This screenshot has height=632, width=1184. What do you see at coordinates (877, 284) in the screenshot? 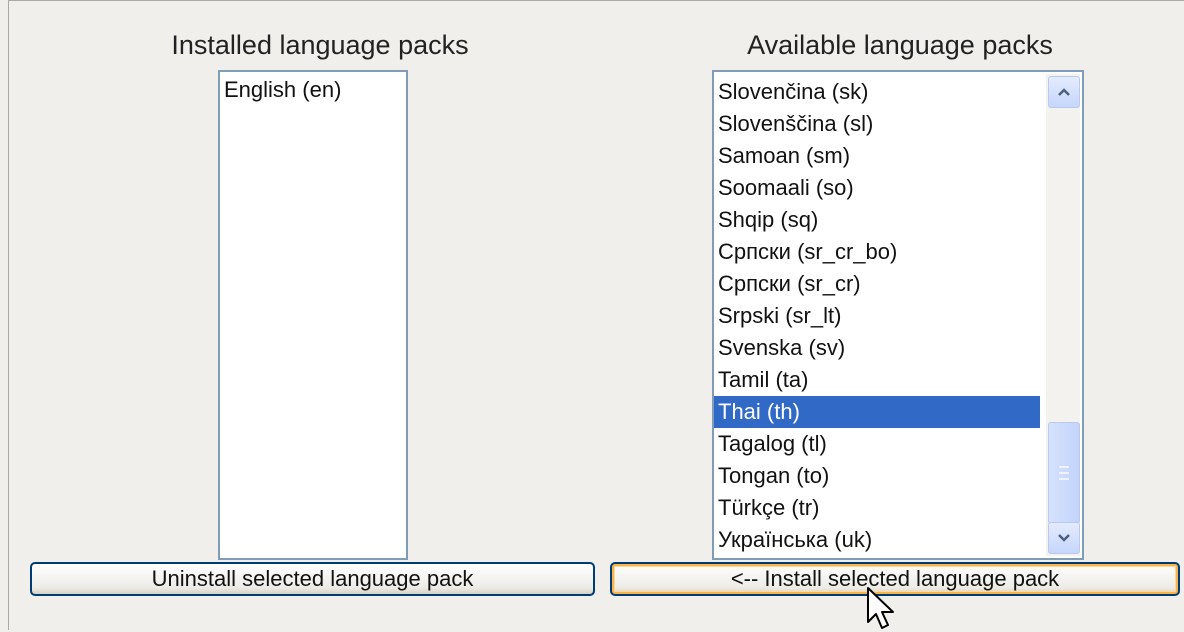
I see `list-item: Српски (sr_cr)` at bounding box center [877, 284].